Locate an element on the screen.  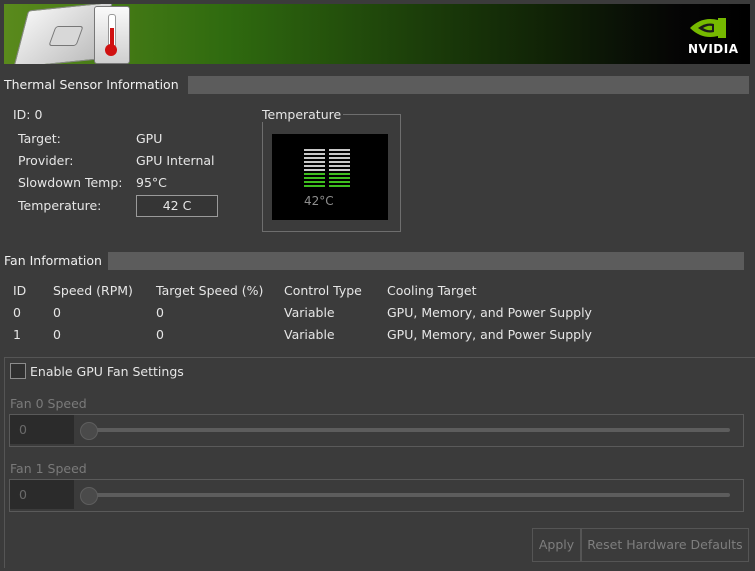
reset-hardware-defaults-button: Reset Hardware Defaults is located at coordinates (665, 545).